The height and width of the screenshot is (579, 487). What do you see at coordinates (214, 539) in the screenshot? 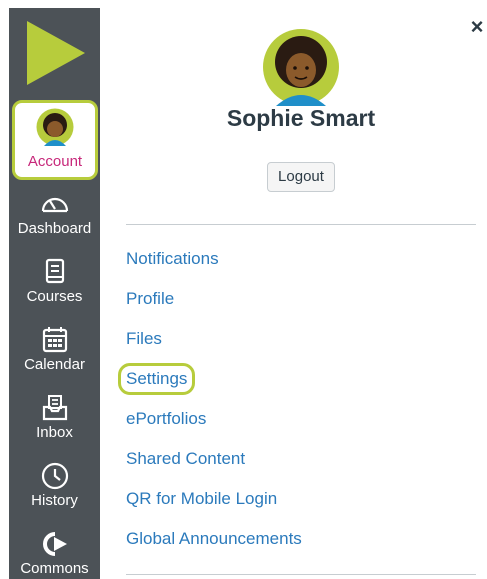
I see `global-announcements-link: Global Announcements` at bounding box center [214, 539].